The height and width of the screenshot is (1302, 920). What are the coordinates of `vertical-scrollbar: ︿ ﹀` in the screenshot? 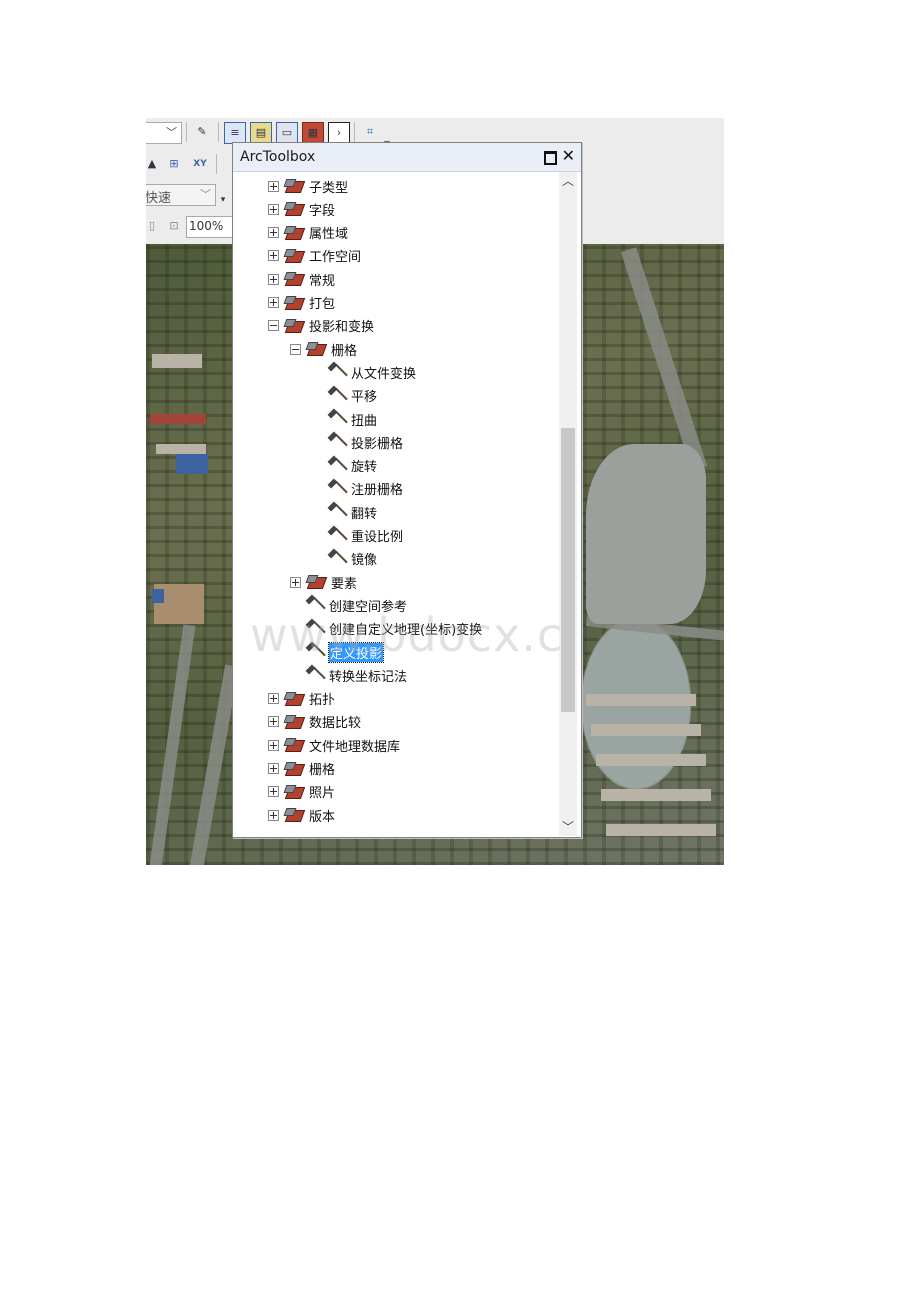 It's located at (568, 504).